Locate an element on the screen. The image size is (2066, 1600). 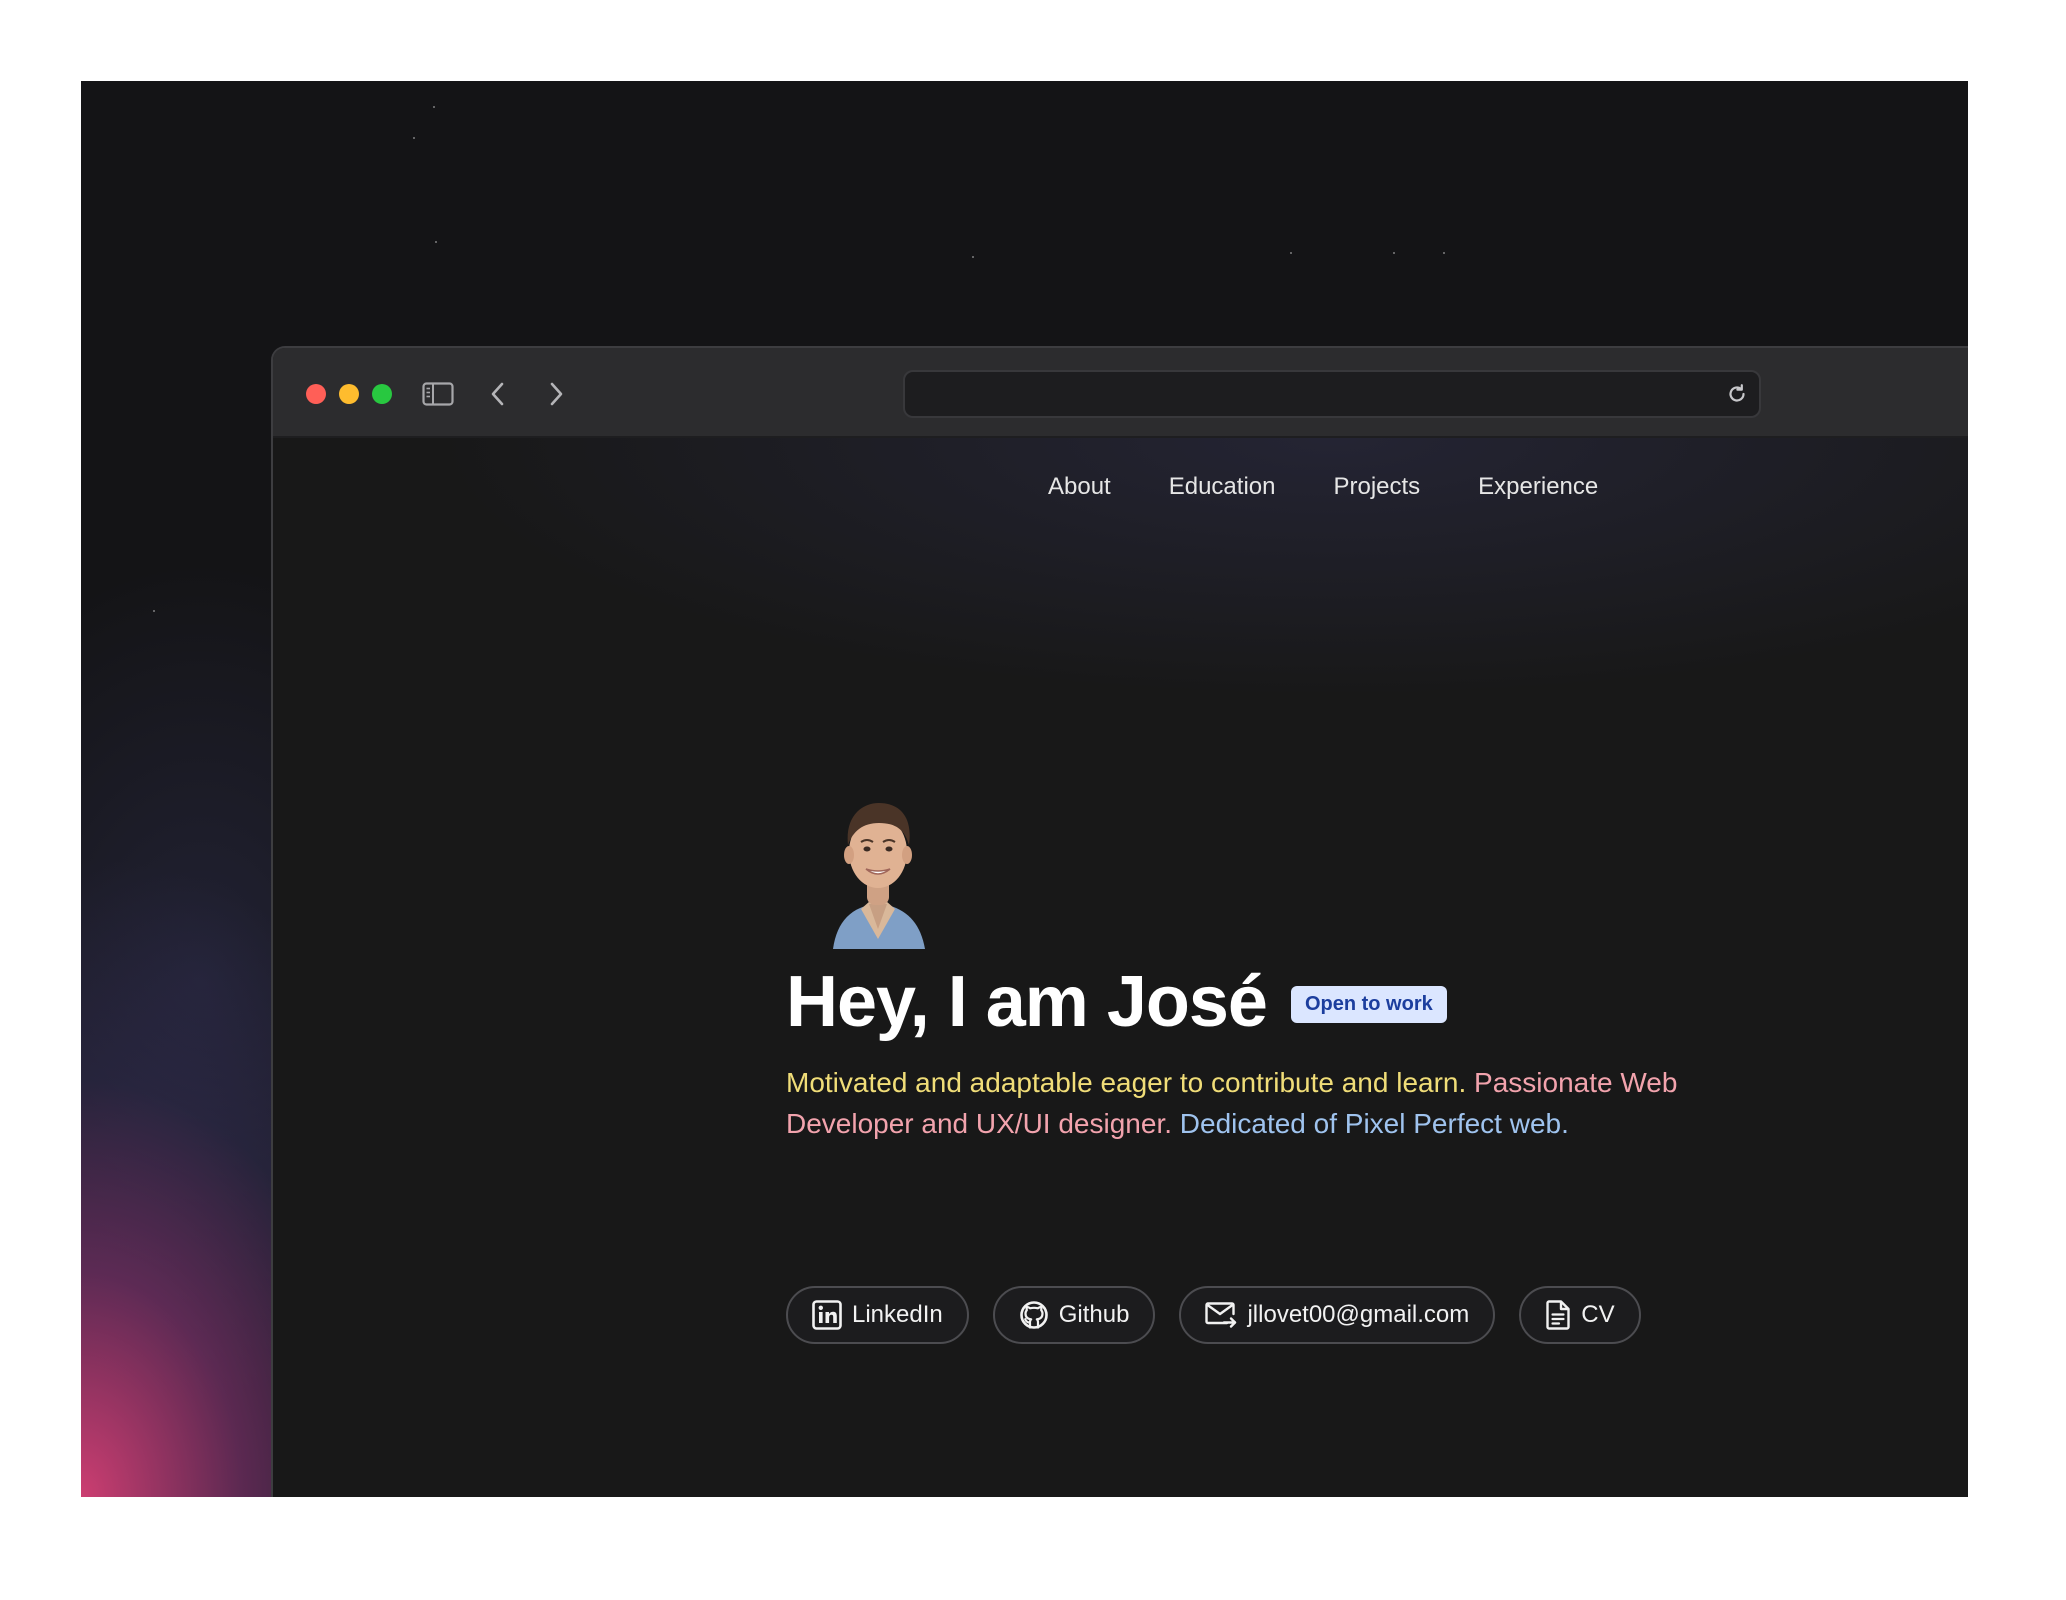
document-icon is located at coordinates (1558, 1315).